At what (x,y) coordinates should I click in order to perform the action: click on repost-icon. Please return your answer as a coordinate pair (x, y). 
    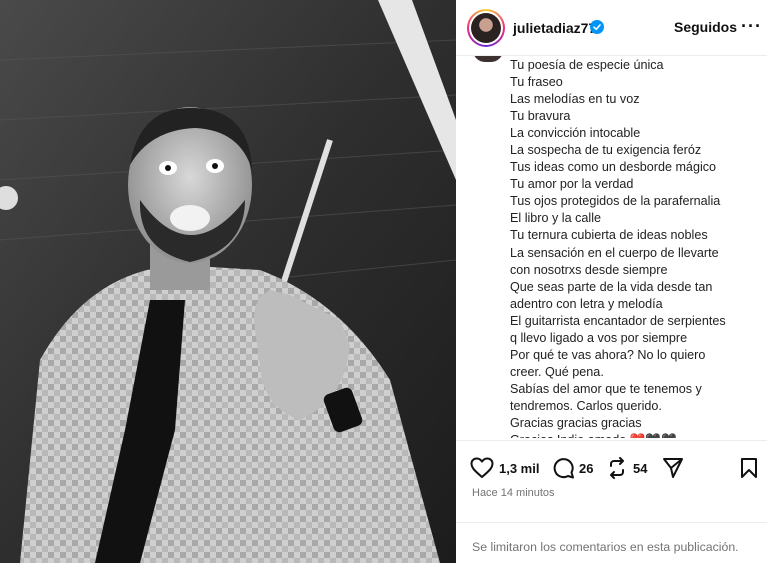
    Looking at the image, I should click on (617, 468).